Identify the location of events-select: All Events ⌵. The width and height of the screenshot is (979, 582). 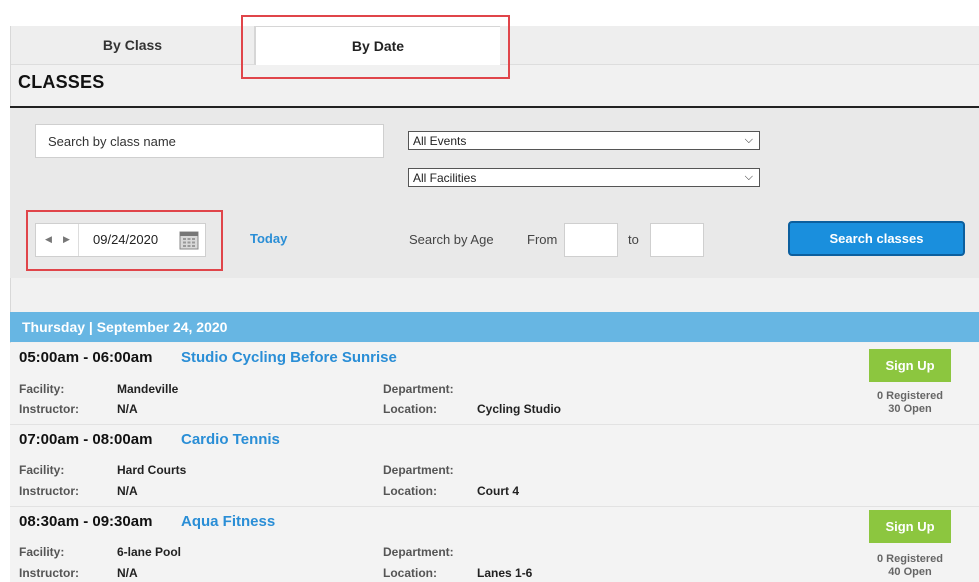
(584, 140).